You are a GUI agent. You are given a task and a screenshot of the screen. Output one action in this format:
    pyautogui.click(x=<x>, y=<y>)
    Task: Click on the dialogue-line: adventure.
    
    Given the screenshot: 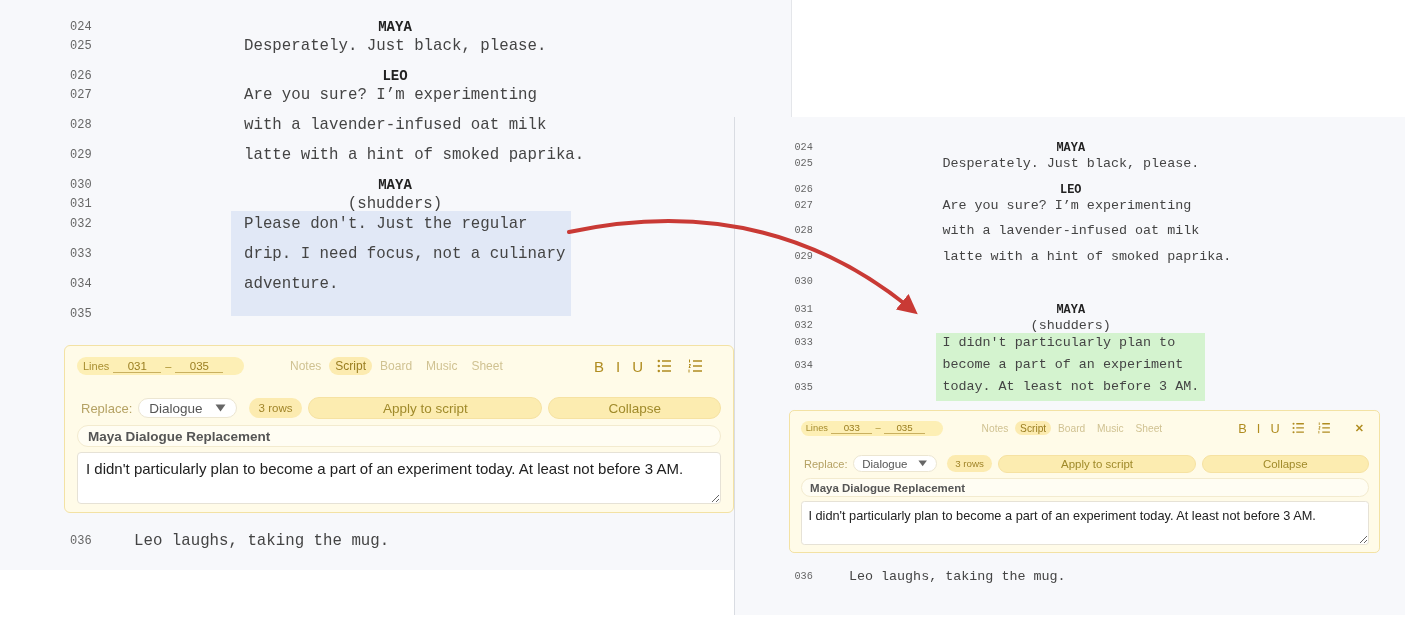 What is the action you would take?
    pyautogui.click(x=291, y=285)
    